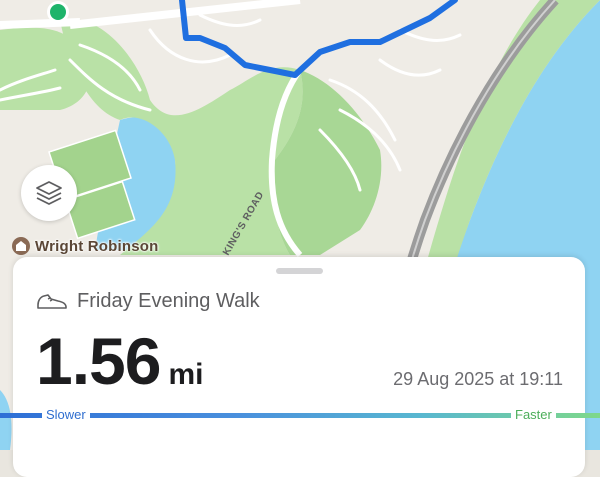 This screenshot has width=600, height=477. I want to click on layers-icon, so click(49, 193).